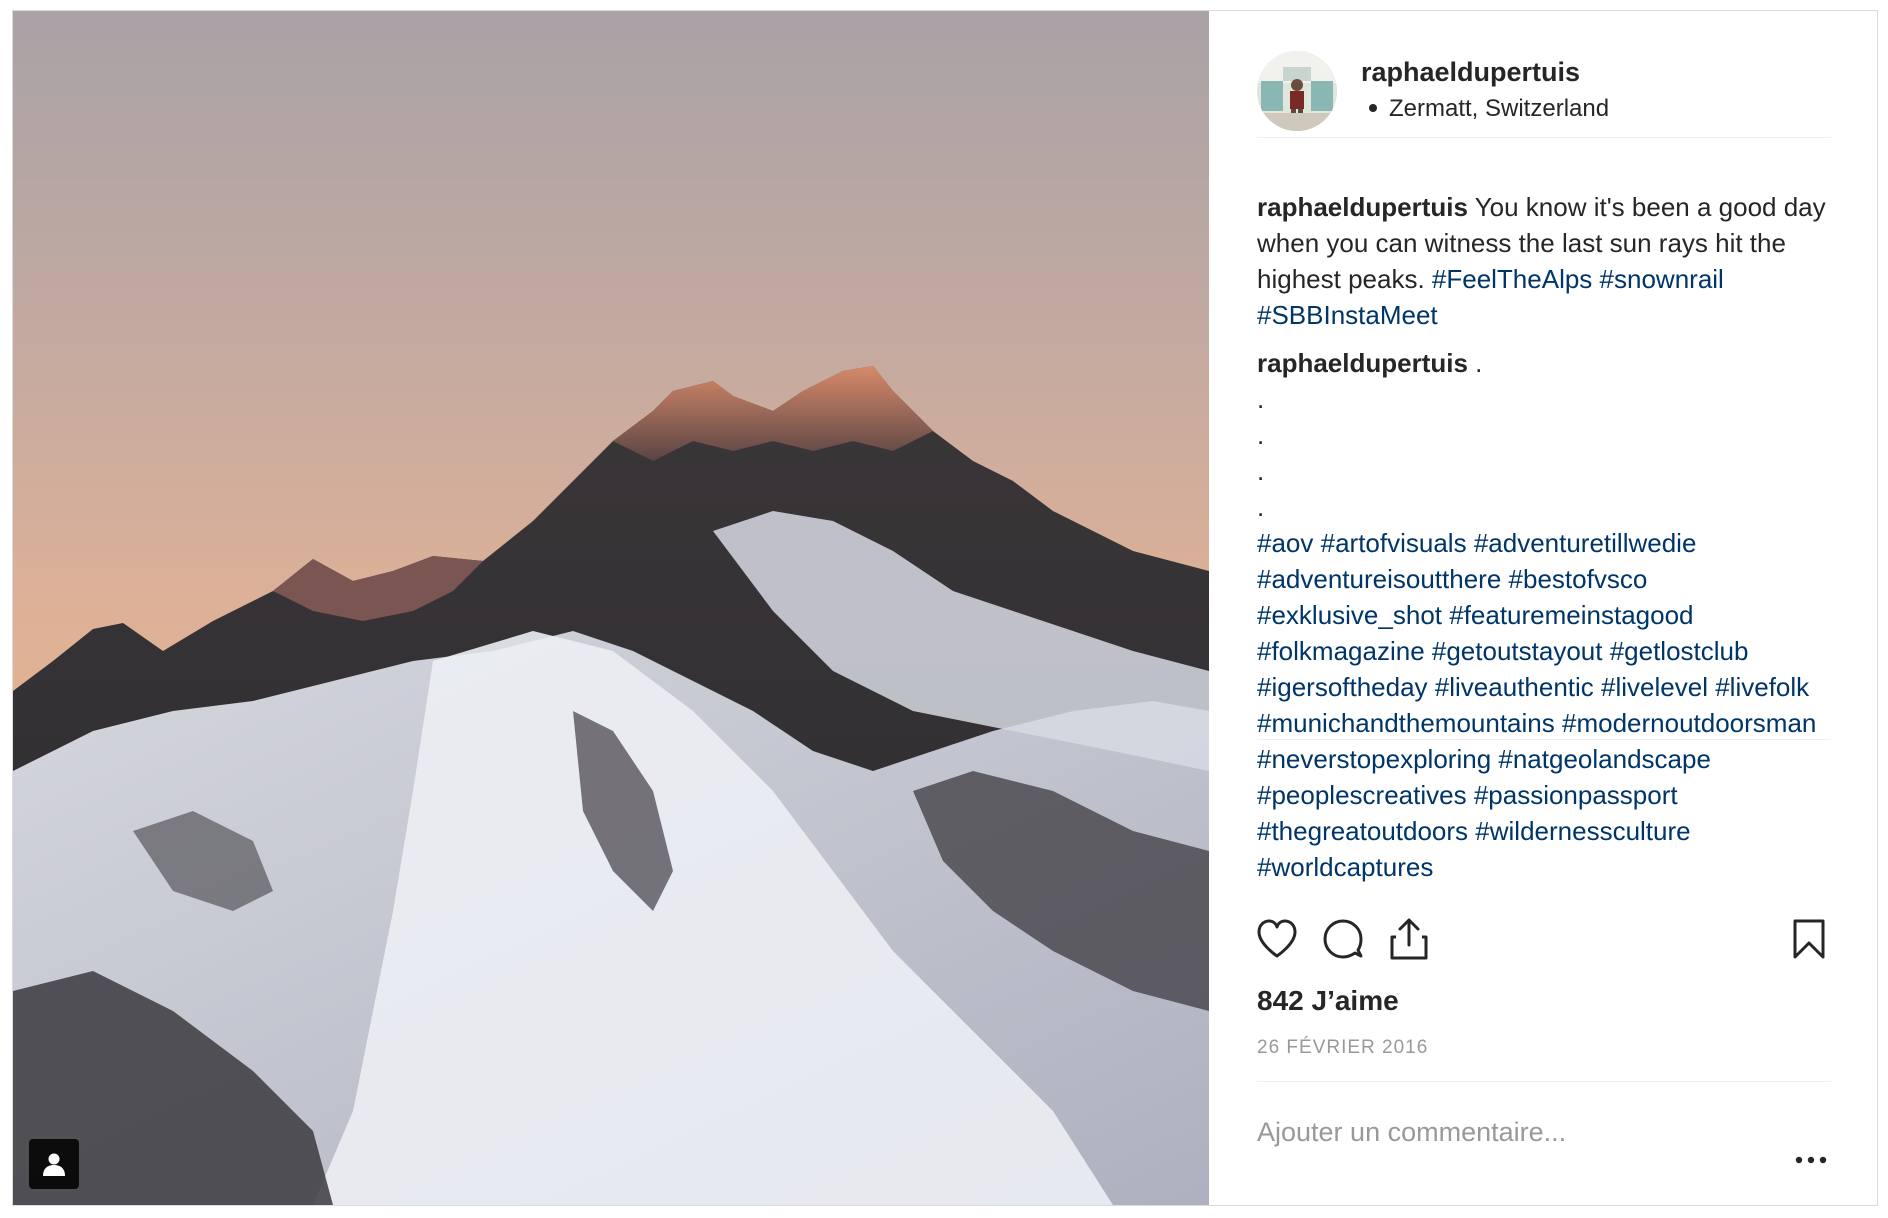  I want to click on speech-bubble-icon, so click(1343, 939).